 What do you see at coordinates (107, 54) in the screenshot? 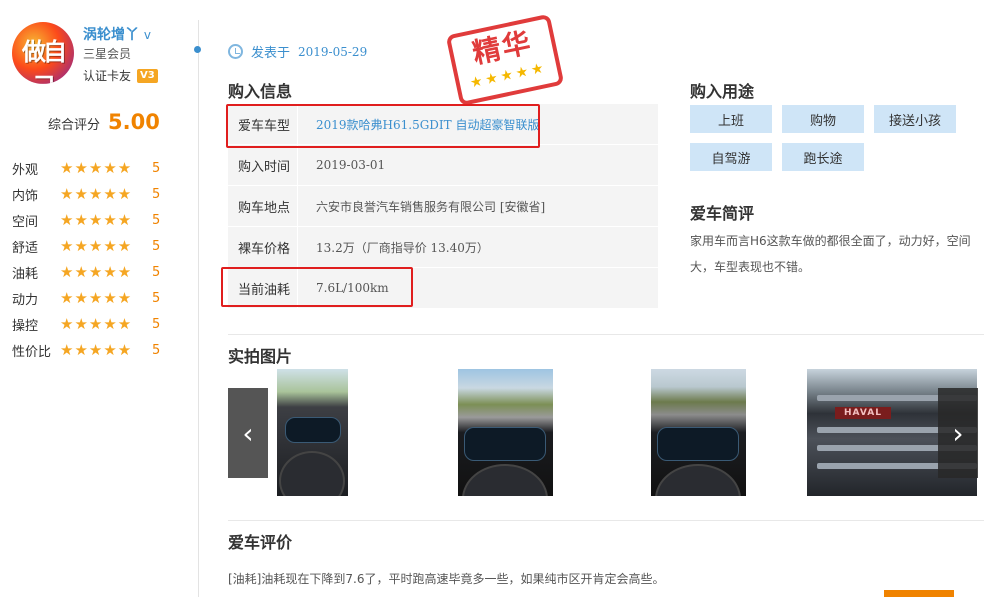
I see `user-level: 三星会员` at bounding box center [107, 54].